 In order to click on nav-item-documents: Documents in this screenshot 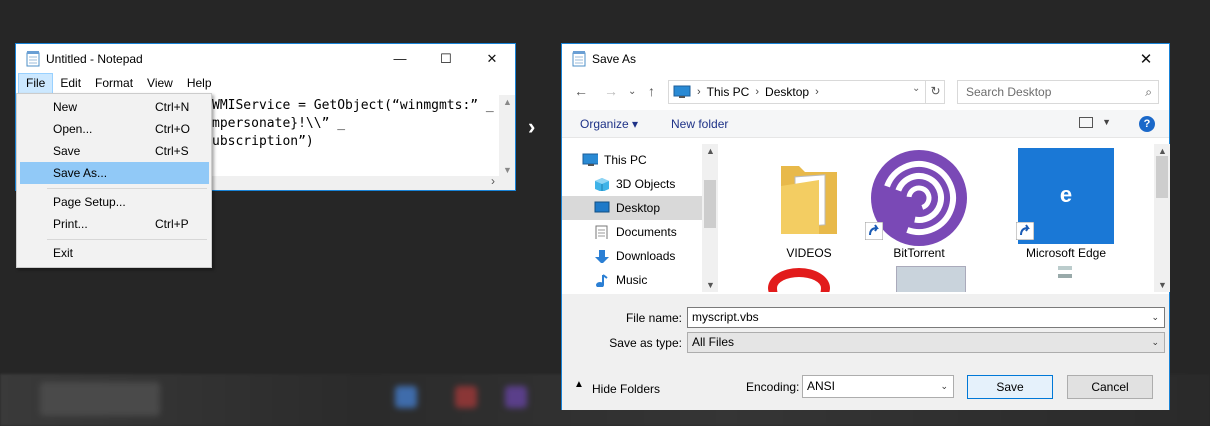, I will do `click(632, 232)`.